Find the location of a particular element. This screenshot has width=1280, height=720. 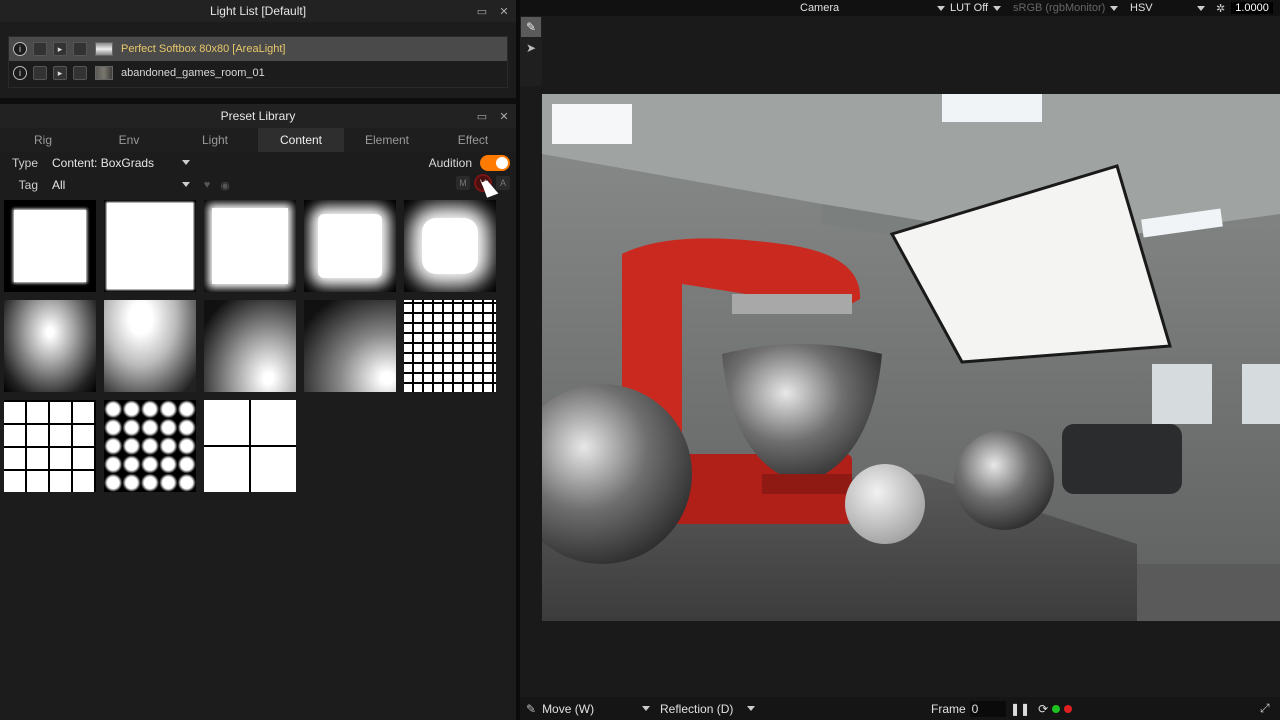

splitter is located at coordinates (518, 360).